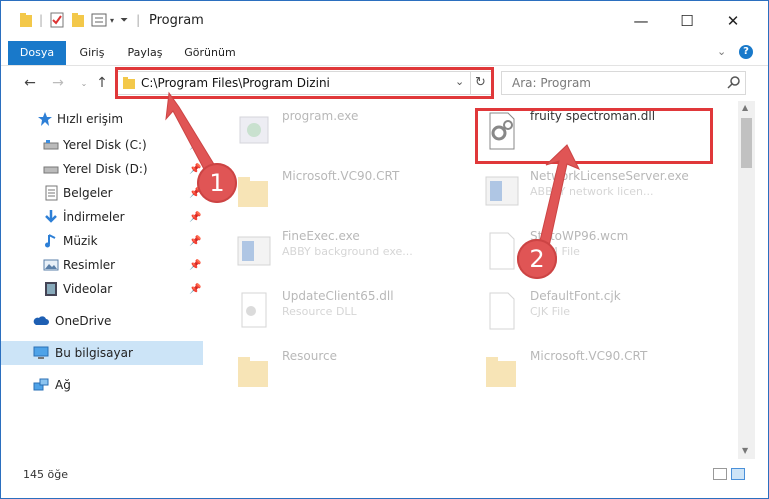  Describe the element at coordinates (720, 474) in the screenshot. I see `details-view-icon` at that location.